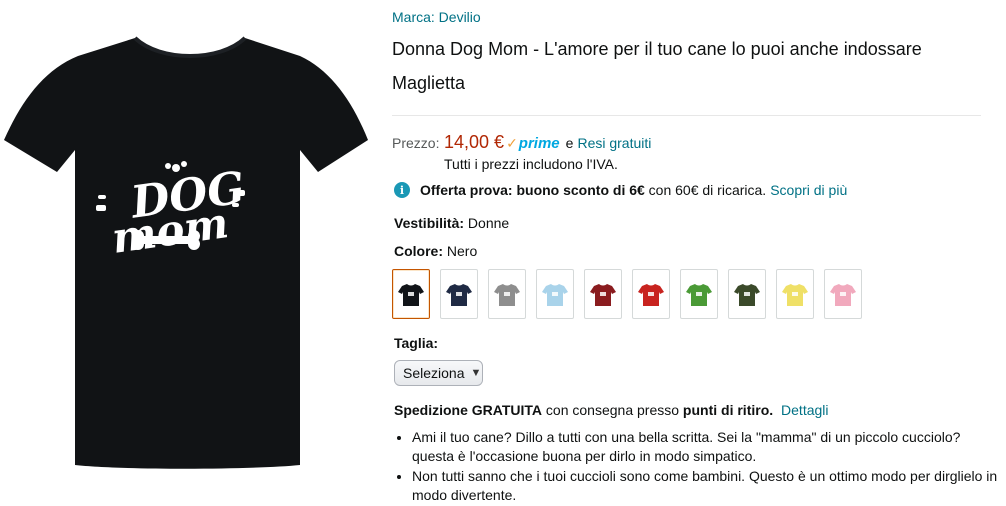 The width and height of the screenshot is (1006, 506). I want to click on price-value: 14,00 €, so click(474, 142).